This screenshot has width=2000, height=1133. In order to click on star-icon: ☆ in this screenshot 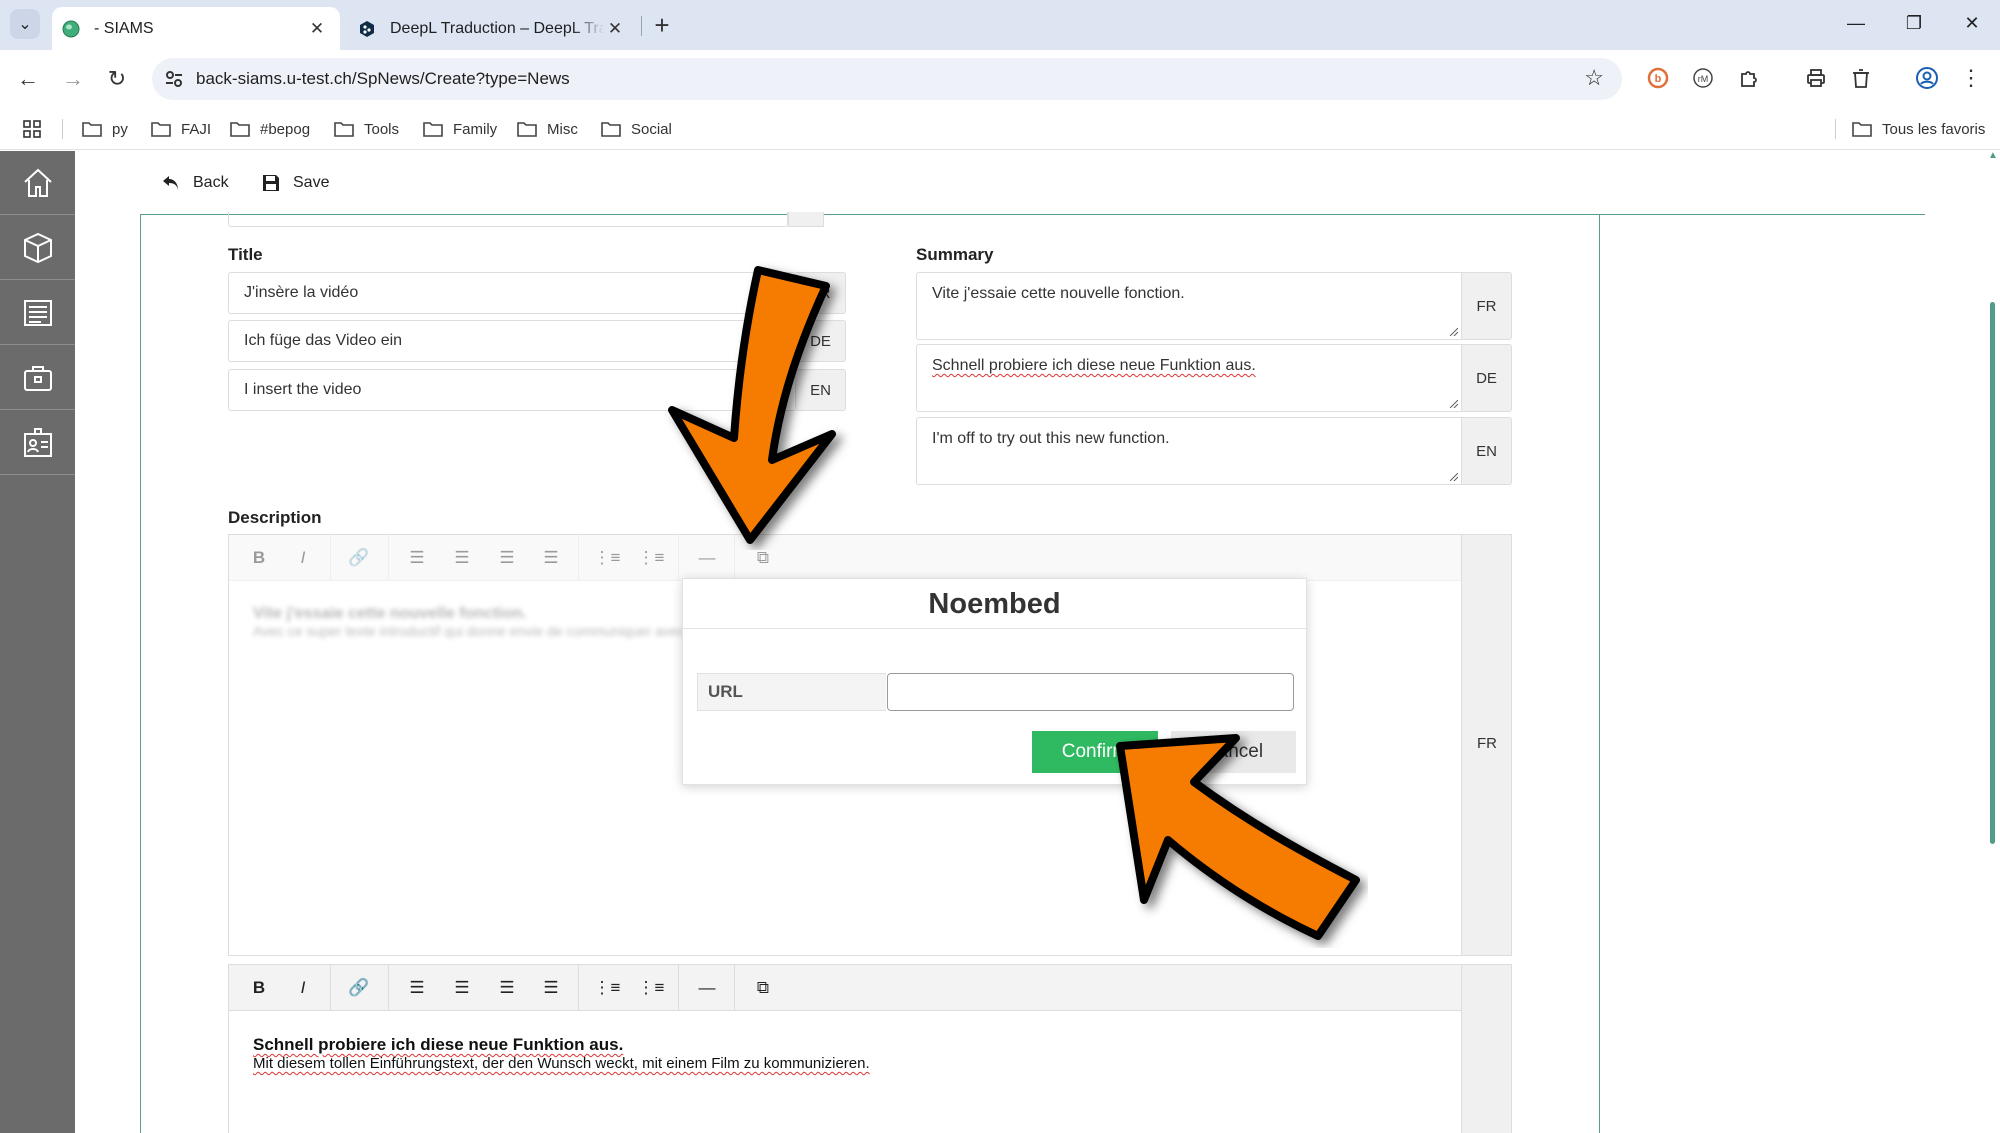, I will do `click(1594, 78)`.